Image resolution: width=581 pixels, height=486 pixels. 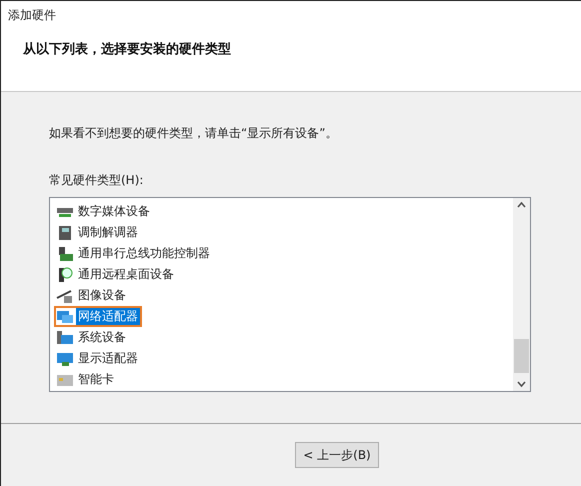 What do you see at coordinates (92, 295) in the screenshot?
I see `list-item: 图像设备` at bounding box center [92, 295].